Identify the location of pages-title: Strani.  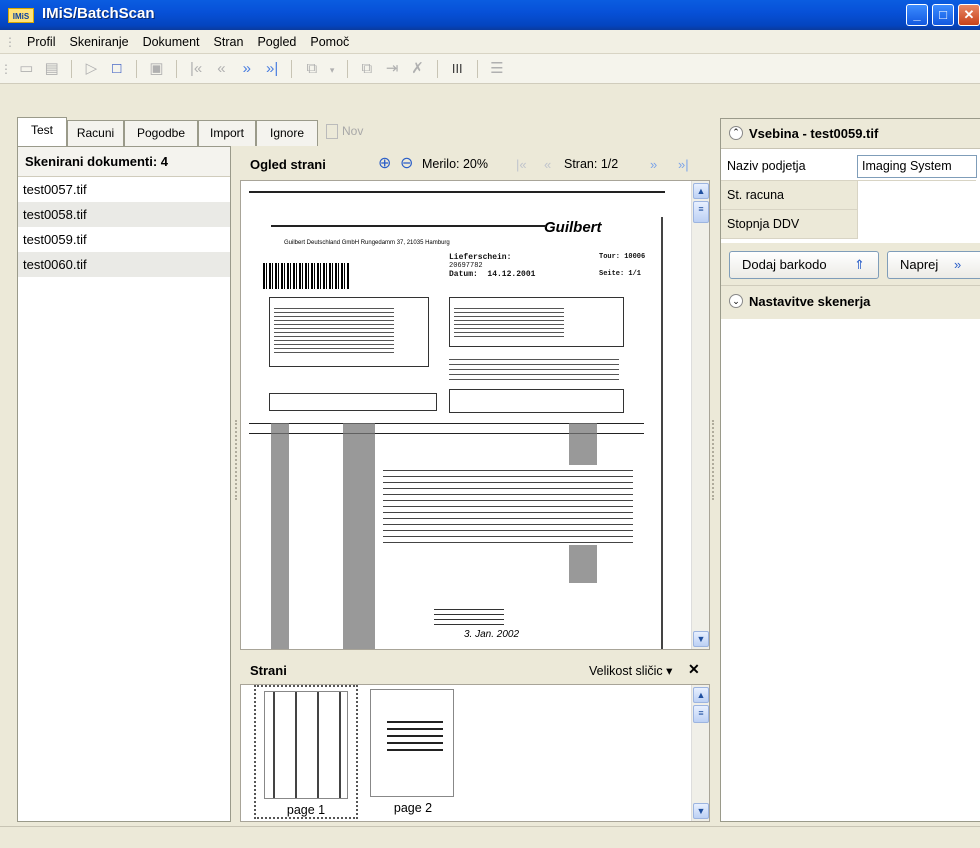
(268, 670).